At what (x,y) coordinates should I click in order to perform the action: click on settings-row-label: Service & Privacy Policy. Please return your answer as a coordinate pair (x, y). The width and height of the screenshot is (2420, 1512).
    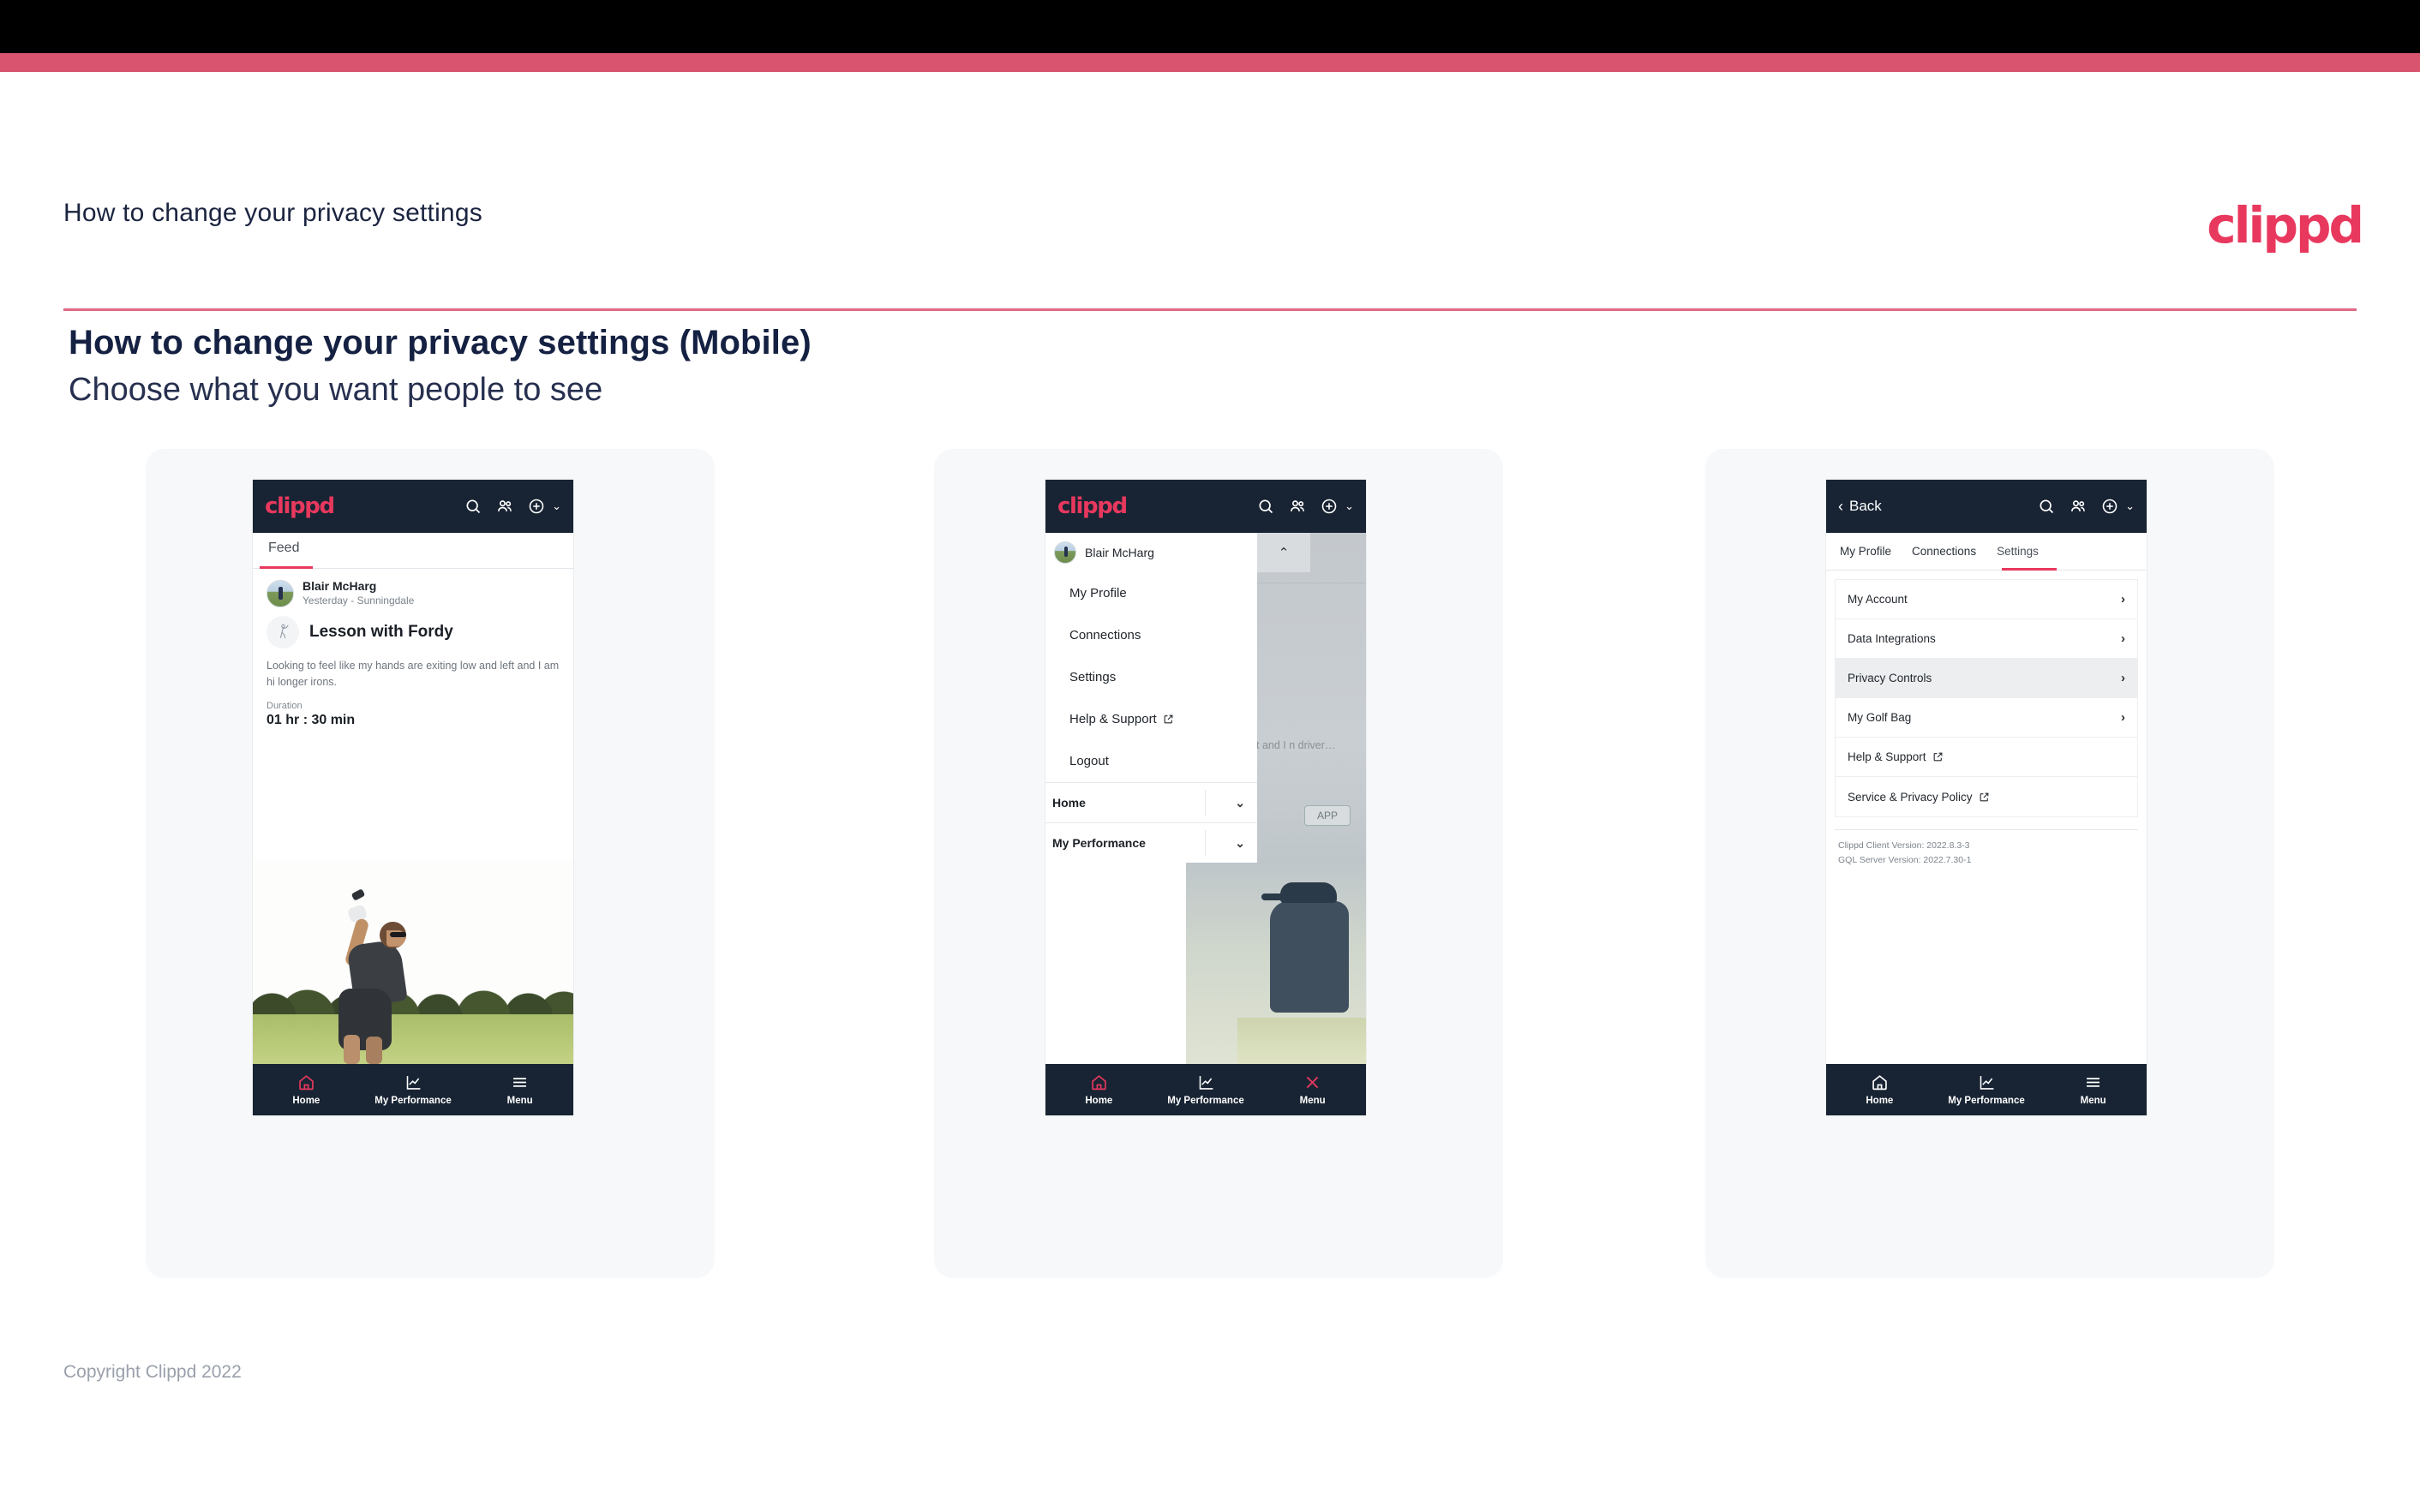
    Looking at the image, I should click on (1910, 797).